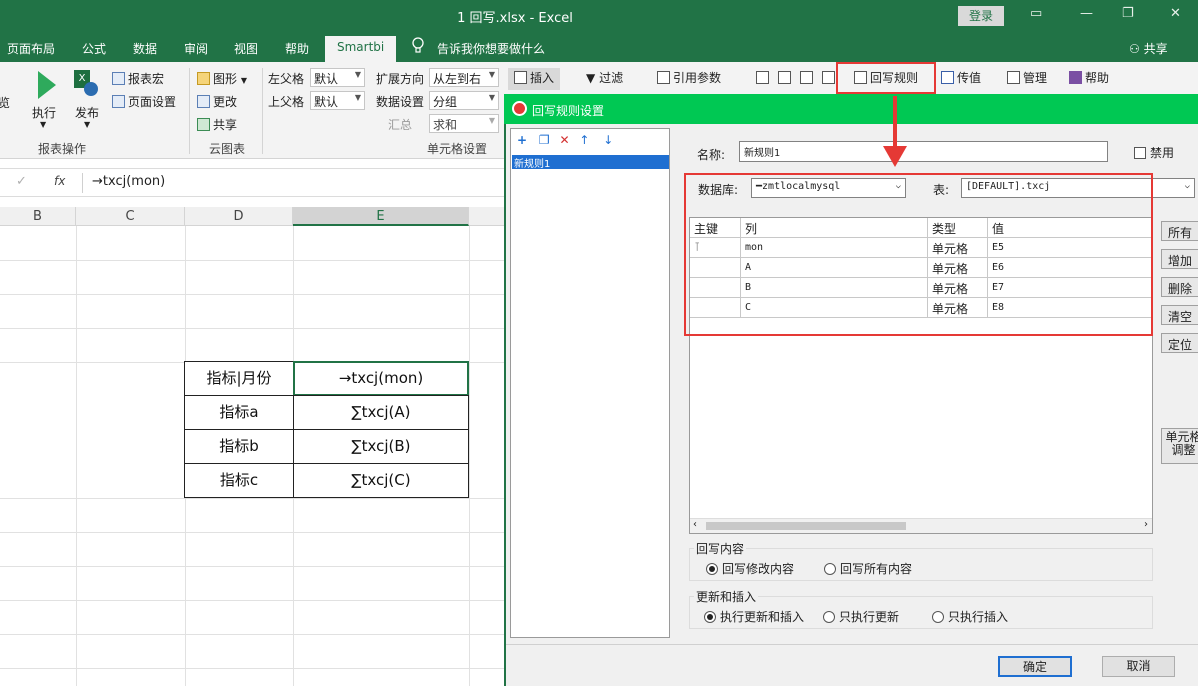  What do you see at coordinates (544, 140) in the screenshot?
I see `copy-rule-icon: ❐` at bounding box center [544, 140].